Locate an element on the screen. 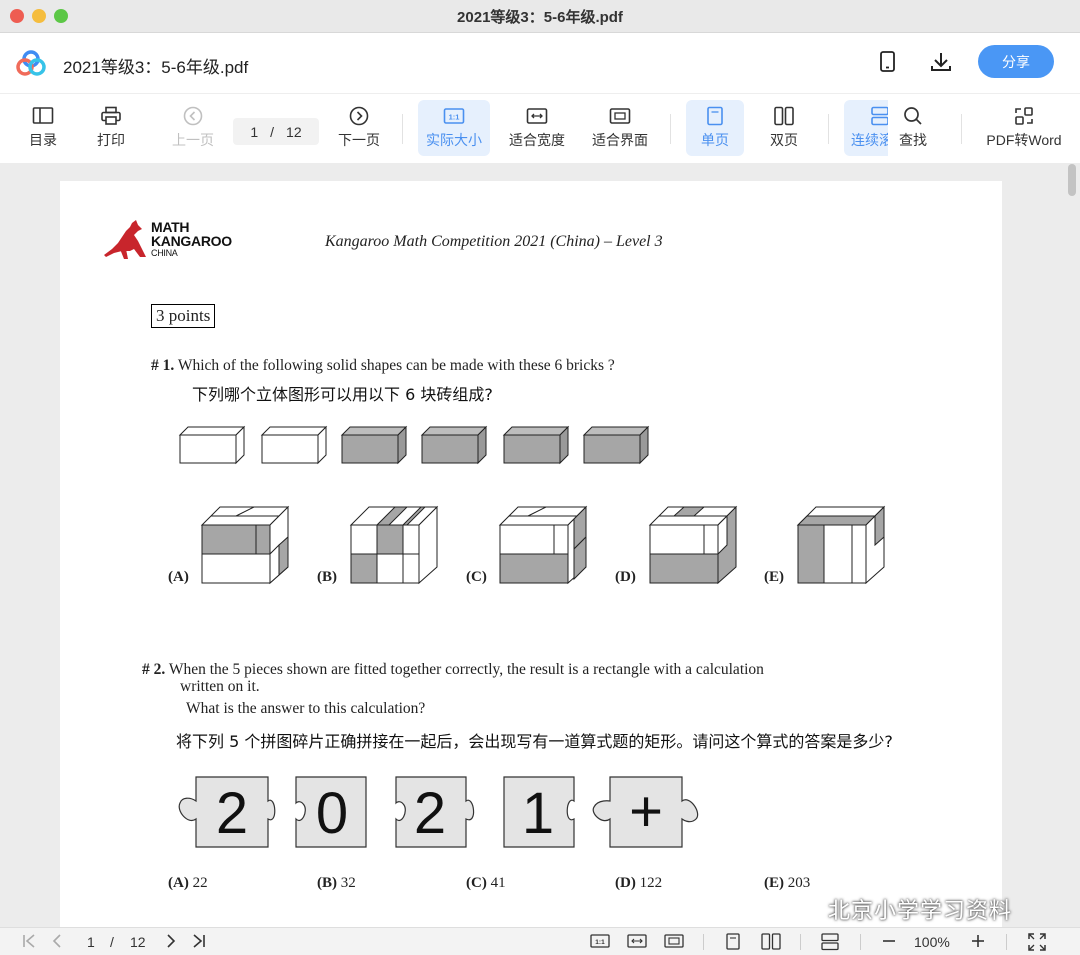 The image size is (1080, 955). fit-width-label: 适合宽度 is located at coordinates (537, 140).